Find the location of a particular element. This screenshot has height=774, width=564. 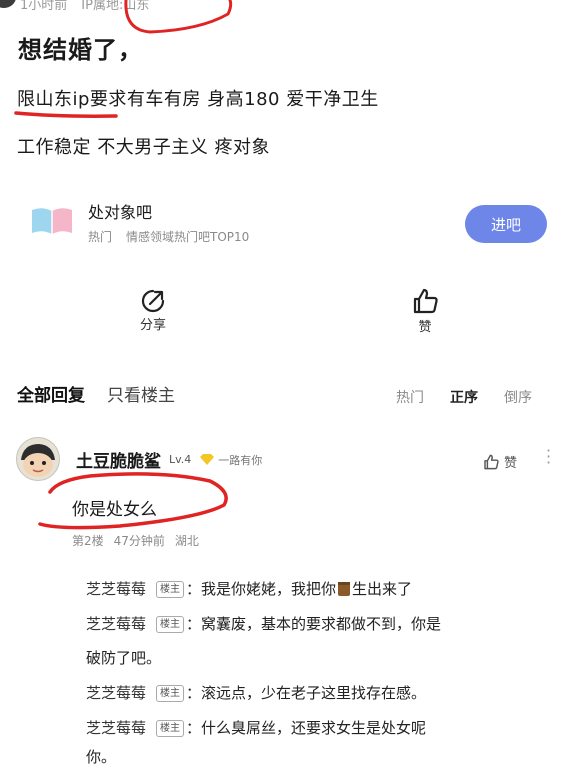

share-label: 分享 is located at coordinates (152, 325).